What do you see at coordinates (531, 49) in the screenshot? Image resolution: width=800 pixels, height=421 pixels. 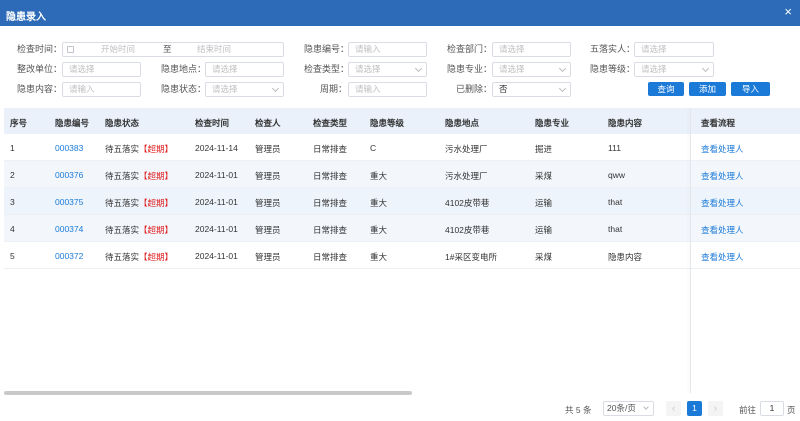 I see `dept-select: 请选择` at bounding box center [531, 49].